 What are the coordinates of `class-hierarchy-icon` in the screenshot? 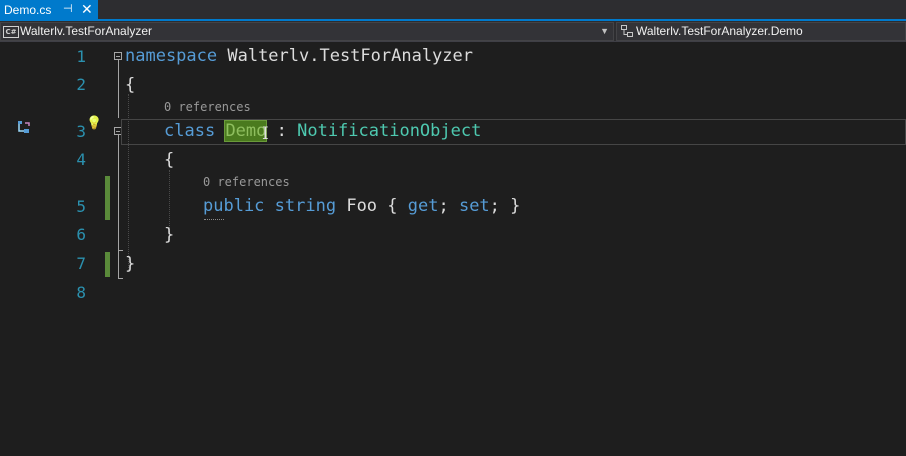 It's located at (24, 127).